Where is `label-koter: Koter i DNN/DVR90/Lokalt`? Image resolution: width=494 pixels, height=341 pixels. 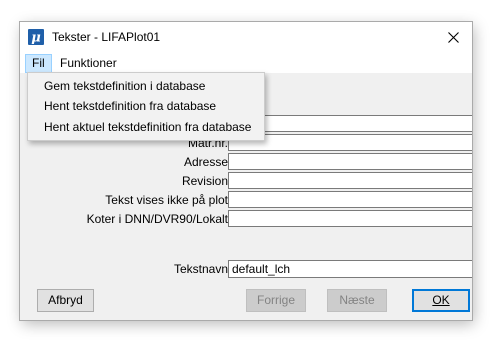
label-koter: Koter i DNN/DVR90/Lokalt is located at coordinates (157, 219).